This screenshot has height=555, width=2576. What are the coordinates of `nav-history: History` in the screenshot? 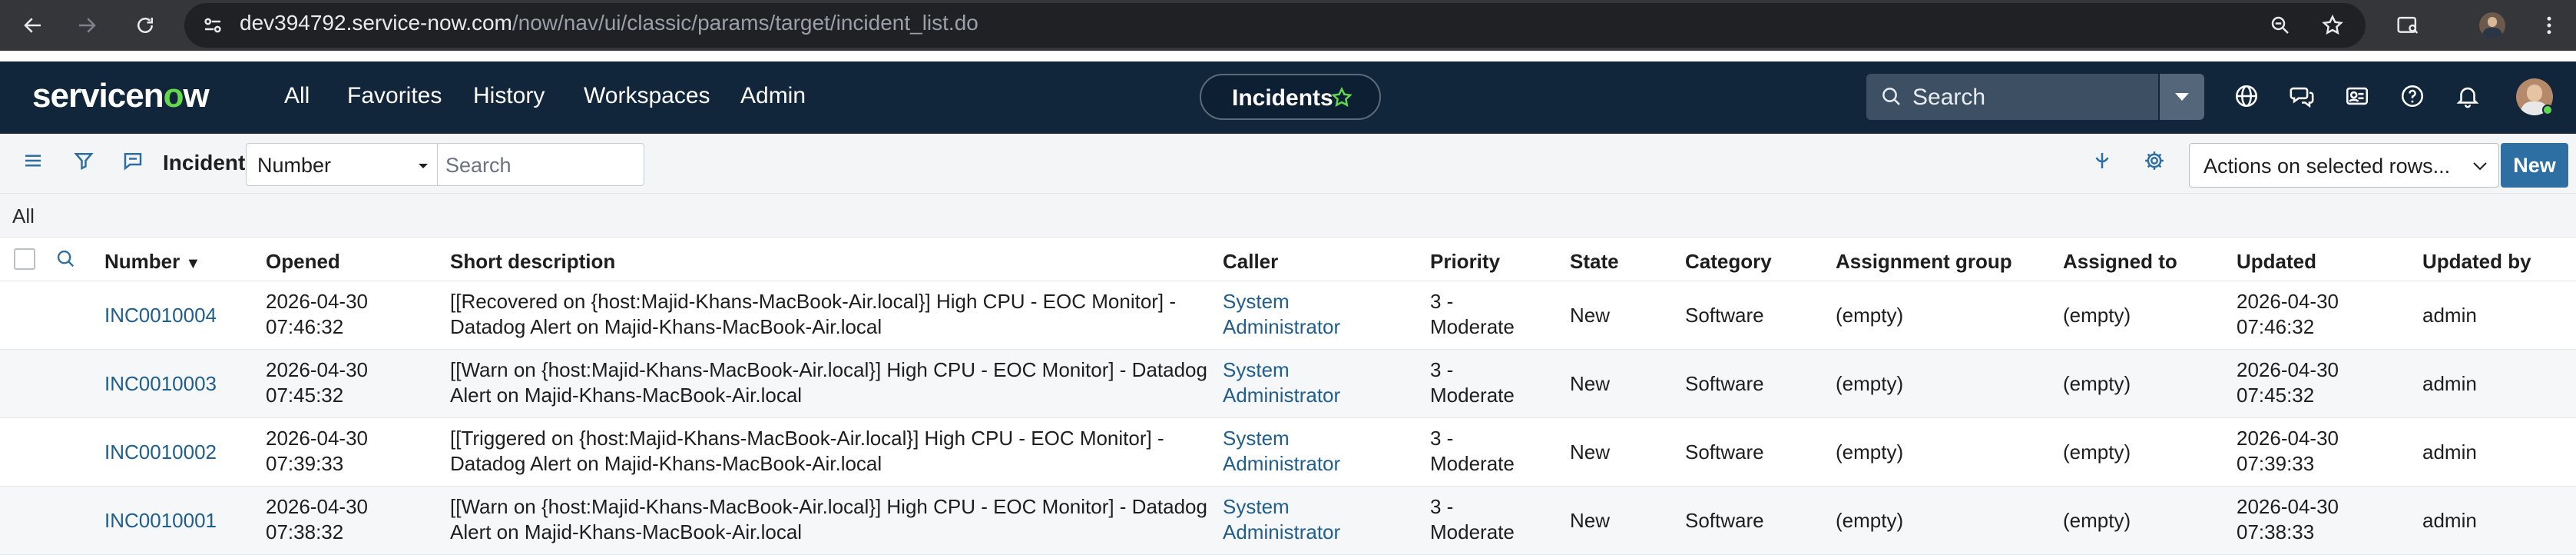 It's located at (509, 96).